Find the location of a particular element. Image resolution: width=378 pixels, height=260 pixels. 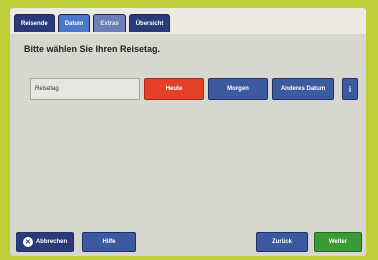

tab-uebersicht: Übersicht is located at coordinates (149, 23).